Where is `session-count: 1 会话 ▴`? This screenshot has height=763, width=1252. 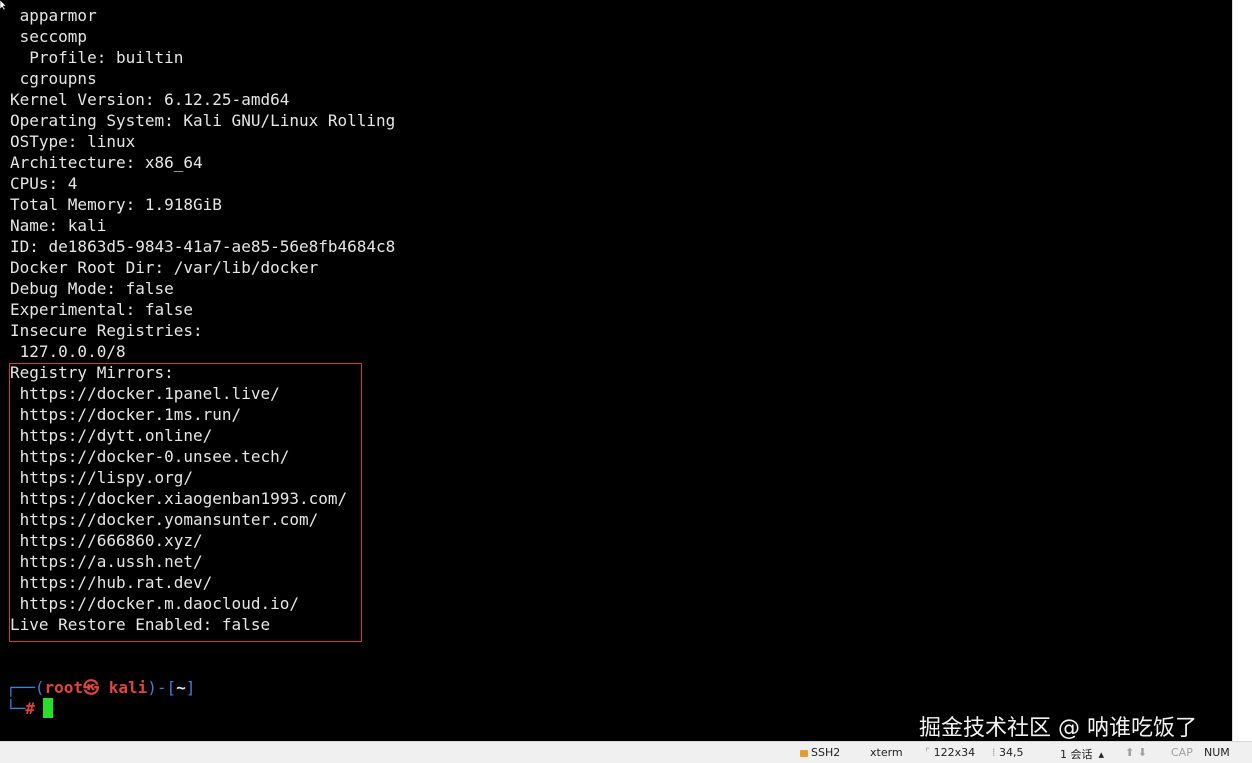
session-count: 1 会话 ▴ is located at coordinates (1082, 754).